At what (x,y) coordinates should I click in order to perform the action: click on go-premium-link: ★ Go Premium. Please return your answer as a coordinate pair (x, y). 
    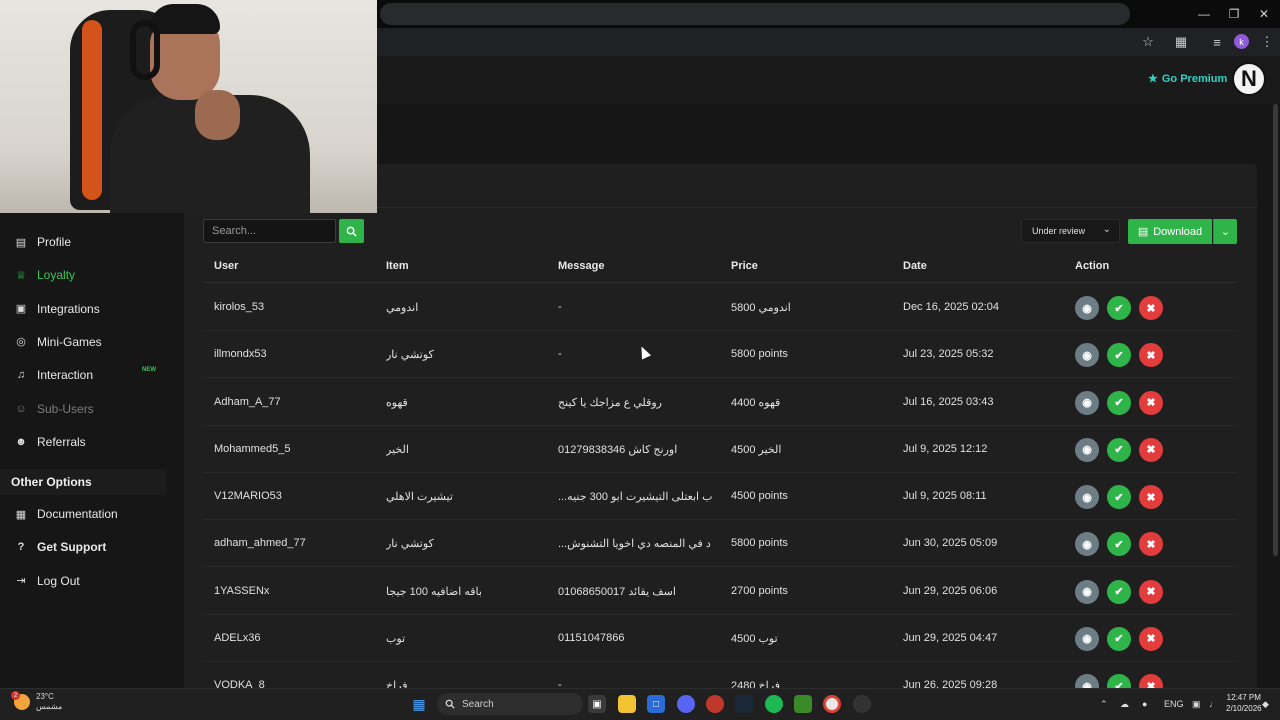
    Looking at the image, I should click on (1187, 79).